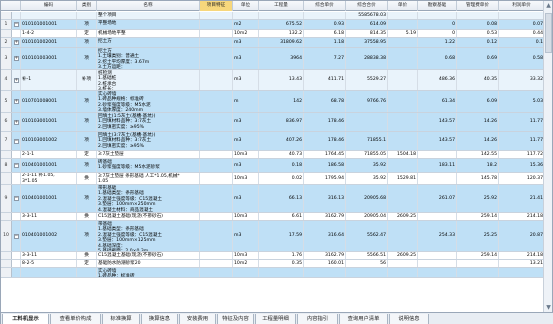 The image size is (553, 324). What do you see at coordinates (275, 319) in the screenshot?
I see `tab-7: 工程量明细` at bounding box center [275, 319].